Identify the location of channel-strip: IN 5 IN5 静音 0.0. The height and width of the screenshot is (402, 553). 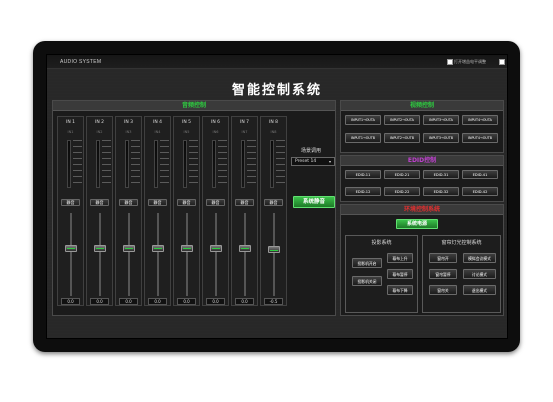
(186, 211).